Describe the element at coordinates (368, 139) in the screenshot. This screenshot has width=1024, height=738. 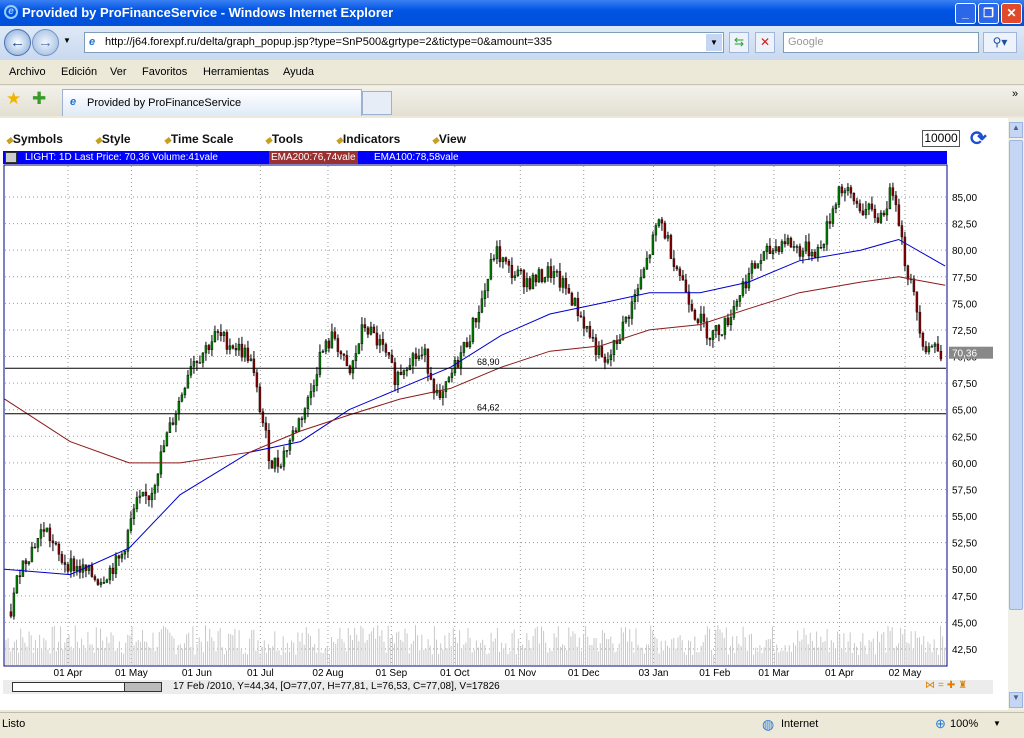
I see `indicators-menu: ◆Indicators` at that location.